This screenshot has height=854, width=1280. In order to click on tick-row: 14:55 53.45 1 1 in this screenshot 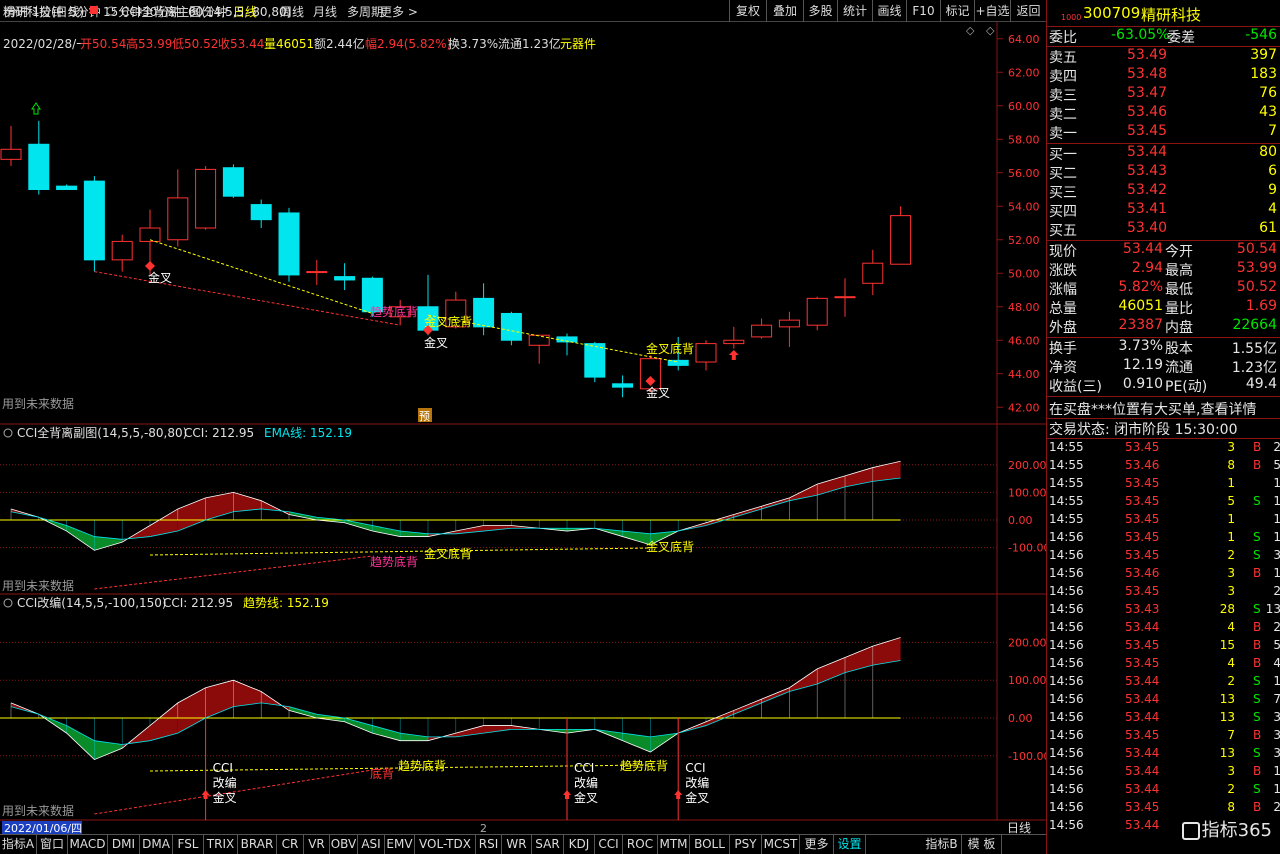, I will do `click(1163, 521)`.